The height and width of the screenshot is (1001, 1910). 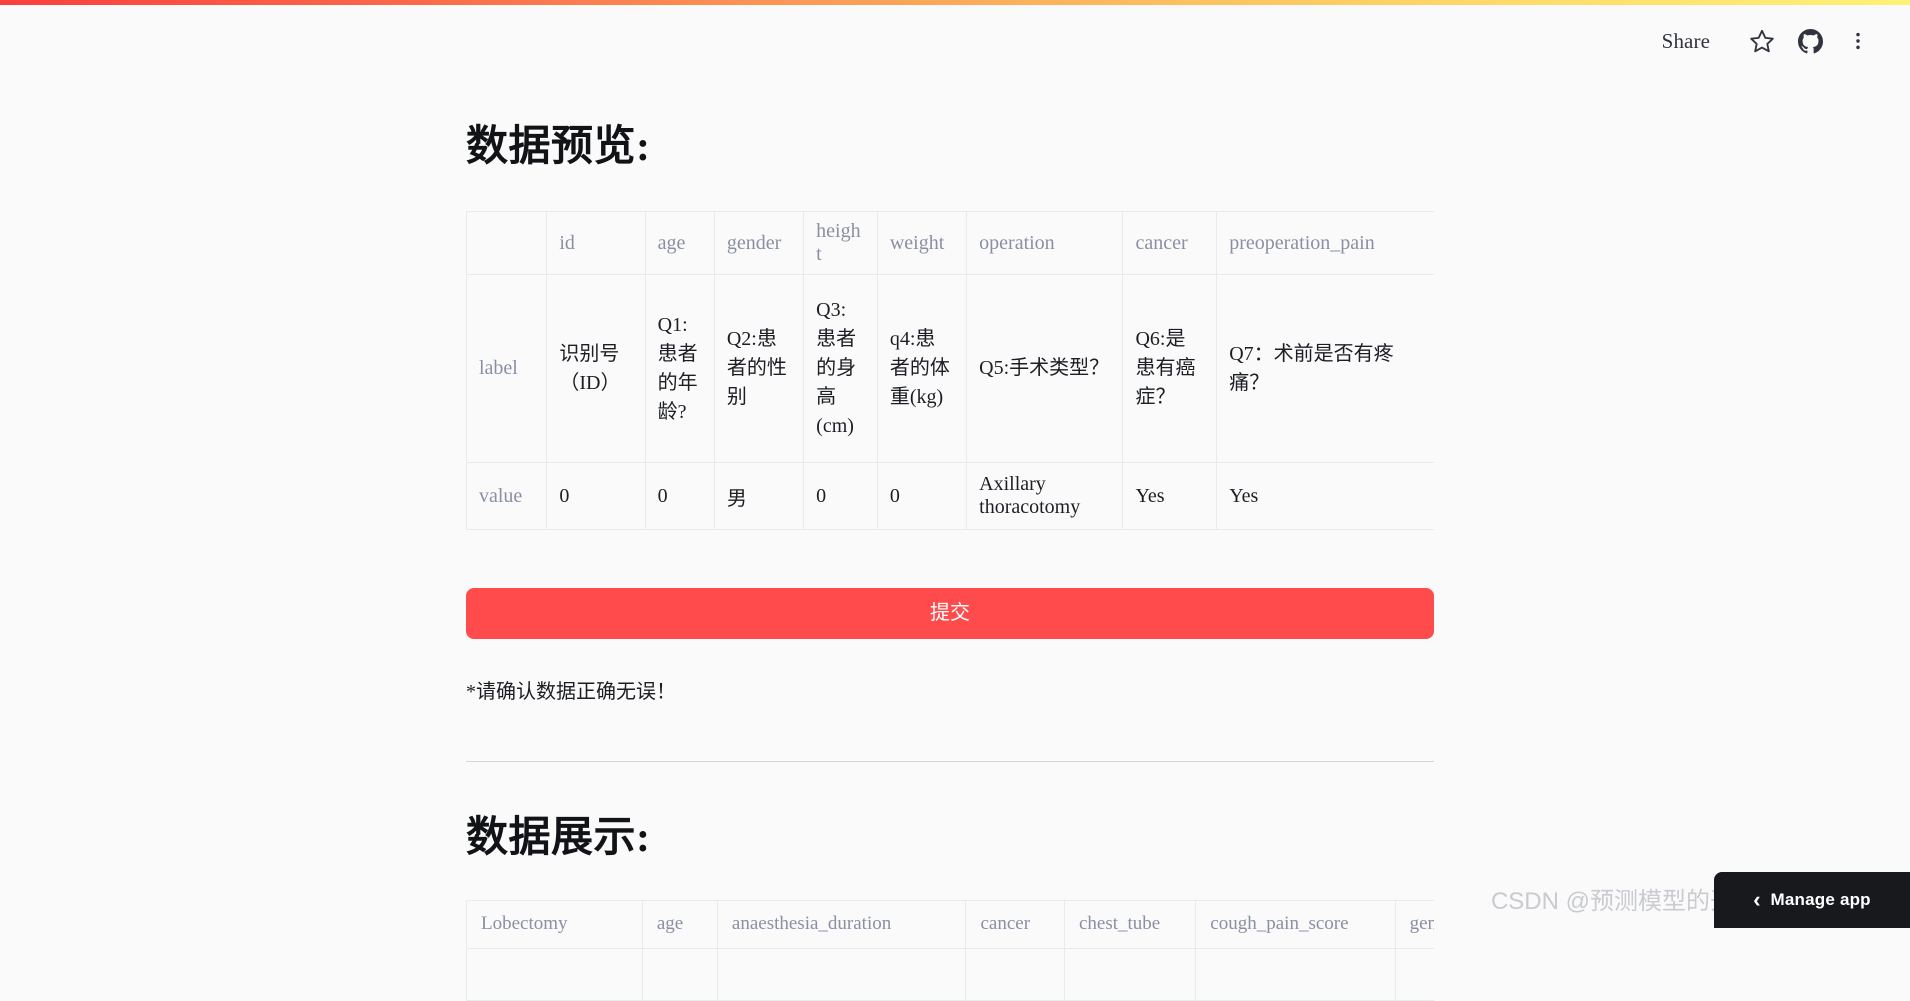 What do you see at coordinates (921, 243) in the screenshot?
I see `col-weight: weight` at bounding box center [921, 243].